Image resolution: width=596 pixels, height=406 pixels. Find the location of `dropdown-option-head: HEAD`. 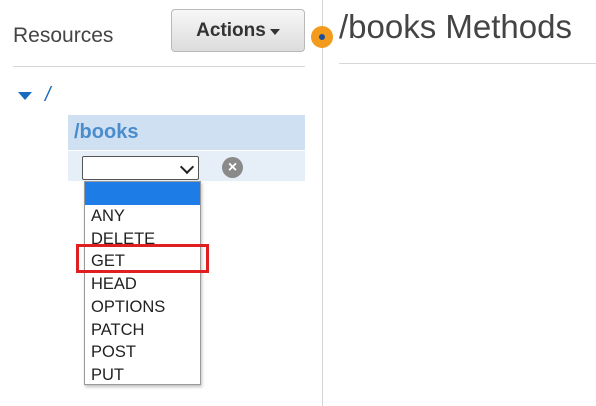

dropdown-option-head: HEAD is located at coordinates (142, 284).